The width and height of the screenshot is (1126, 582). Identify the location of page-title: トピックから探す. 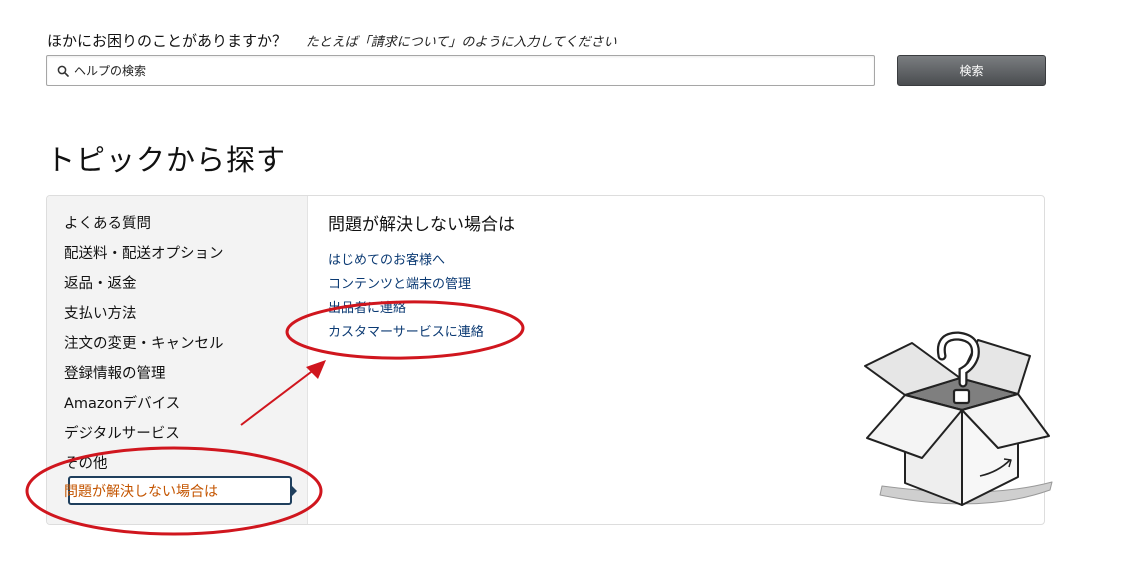
(166, 160).